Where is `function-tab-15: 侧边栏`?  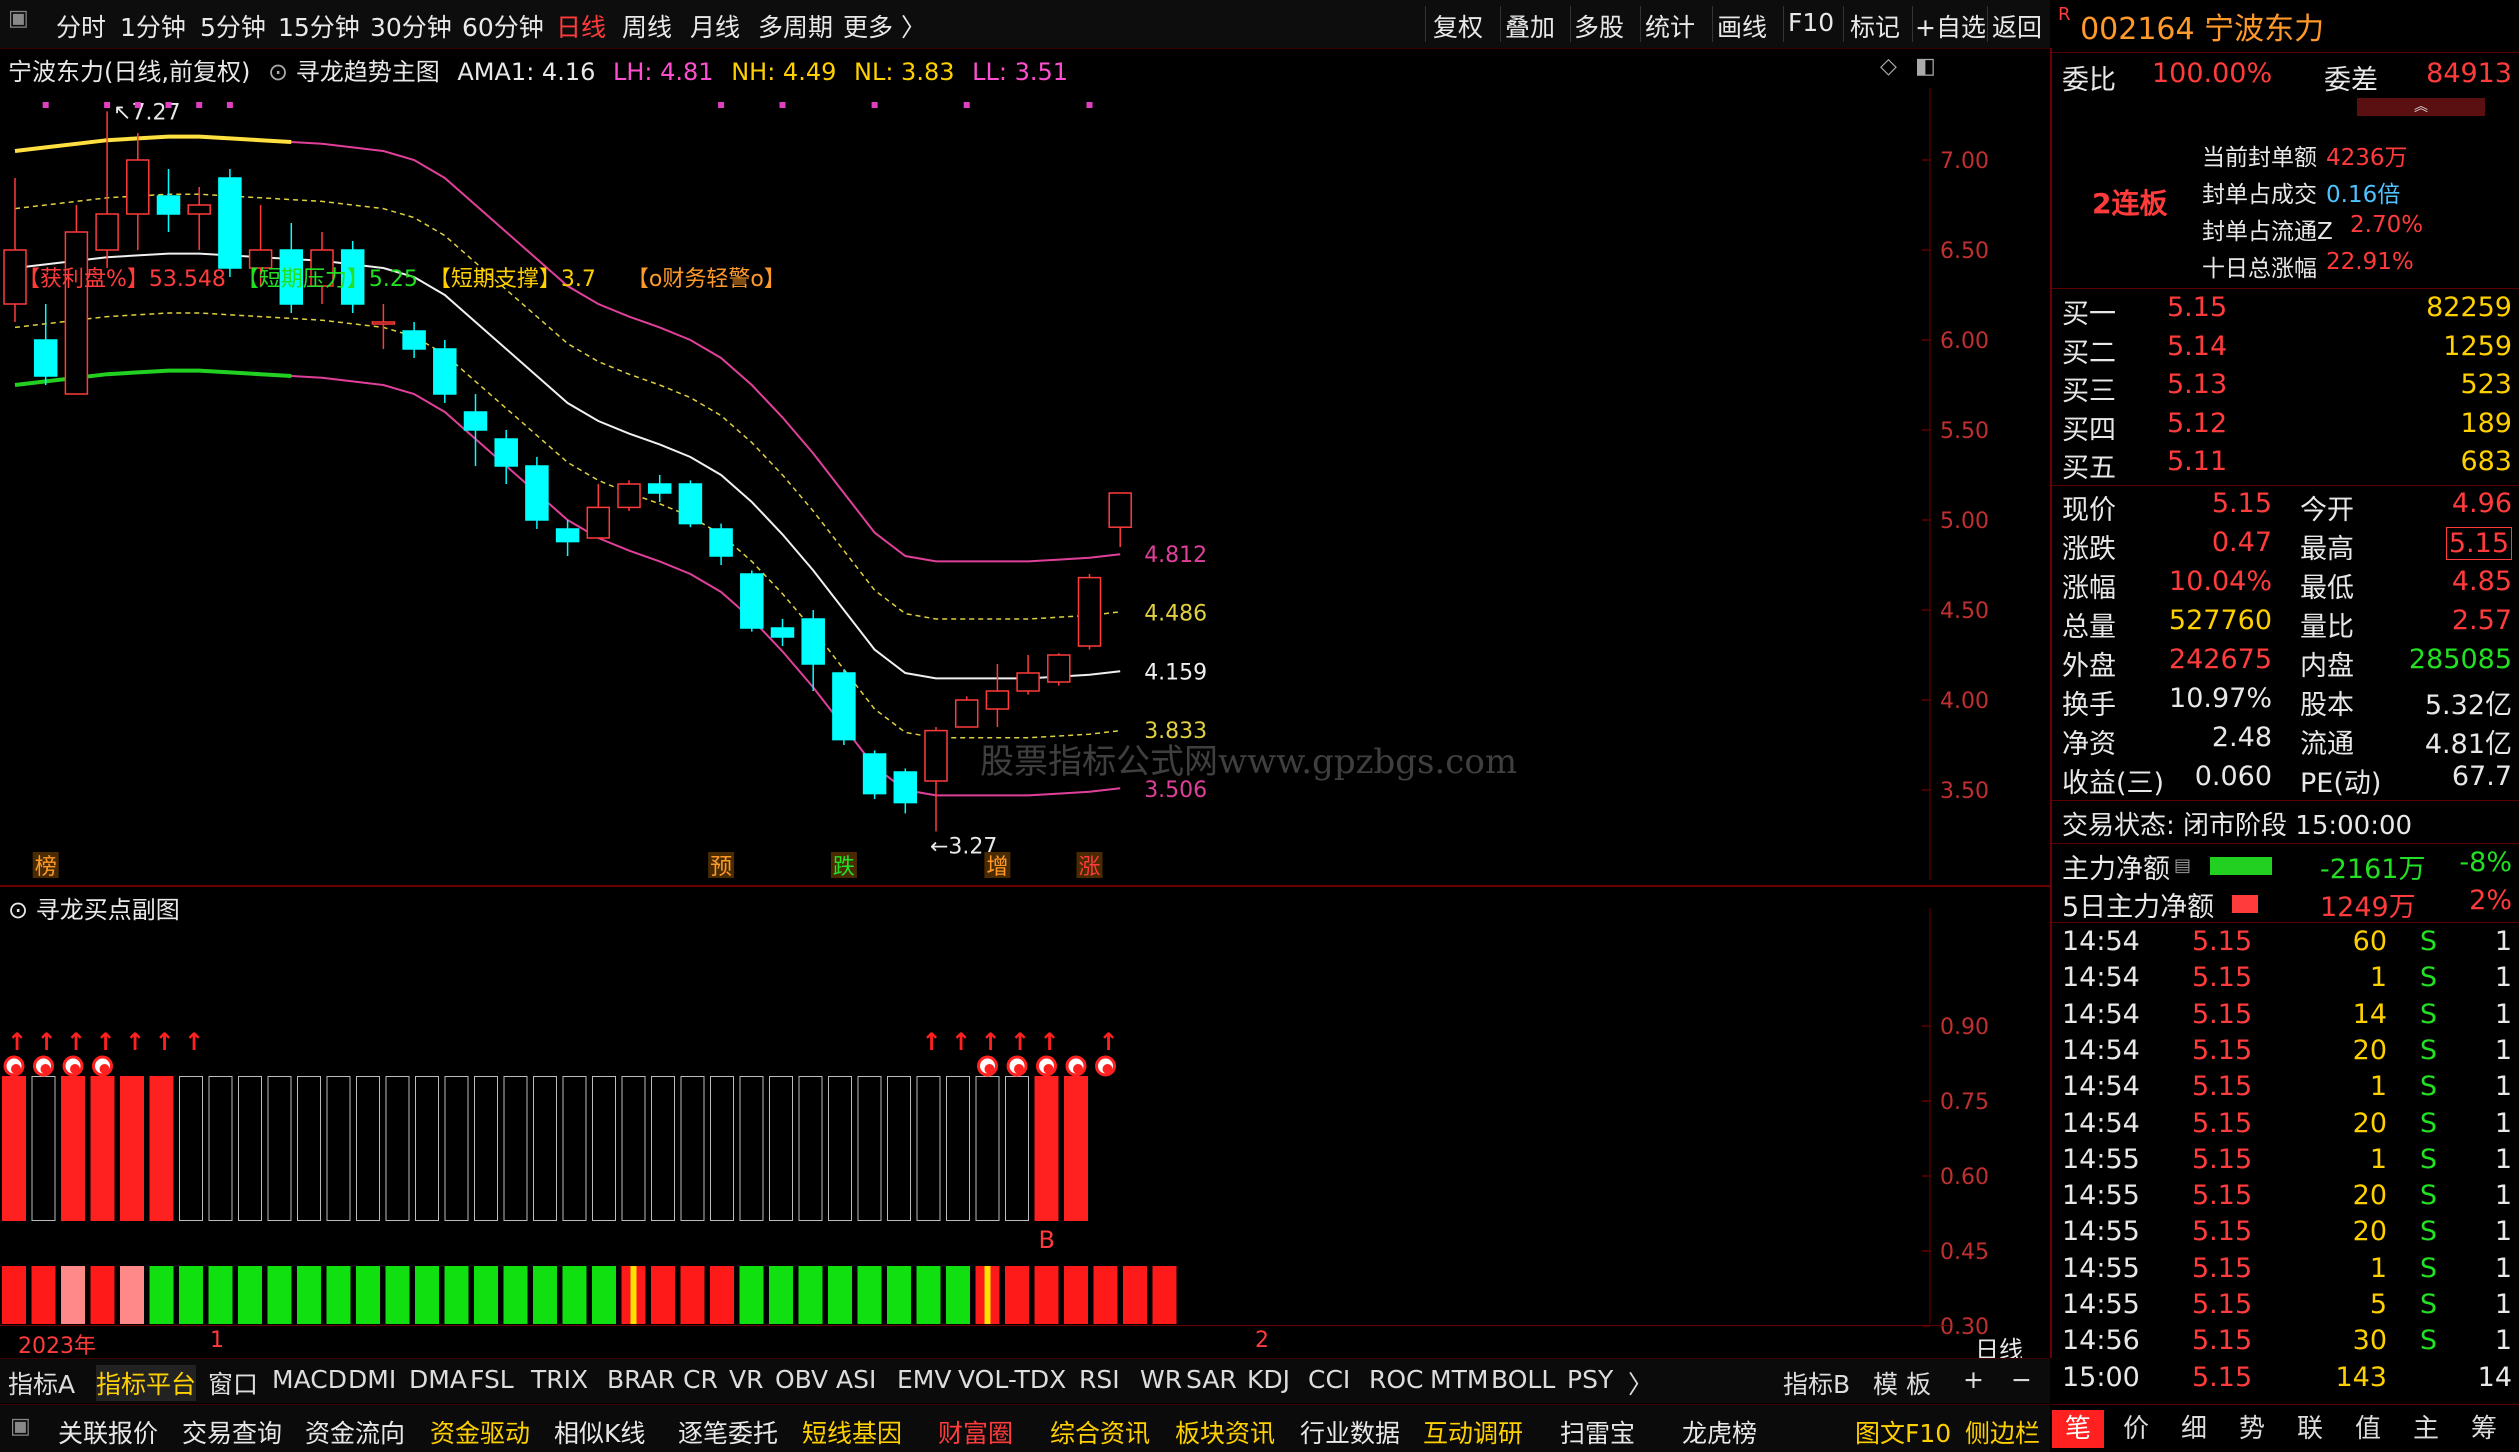 function-tab-15: 侧边栏 is located at coordinates (2002, 1432).